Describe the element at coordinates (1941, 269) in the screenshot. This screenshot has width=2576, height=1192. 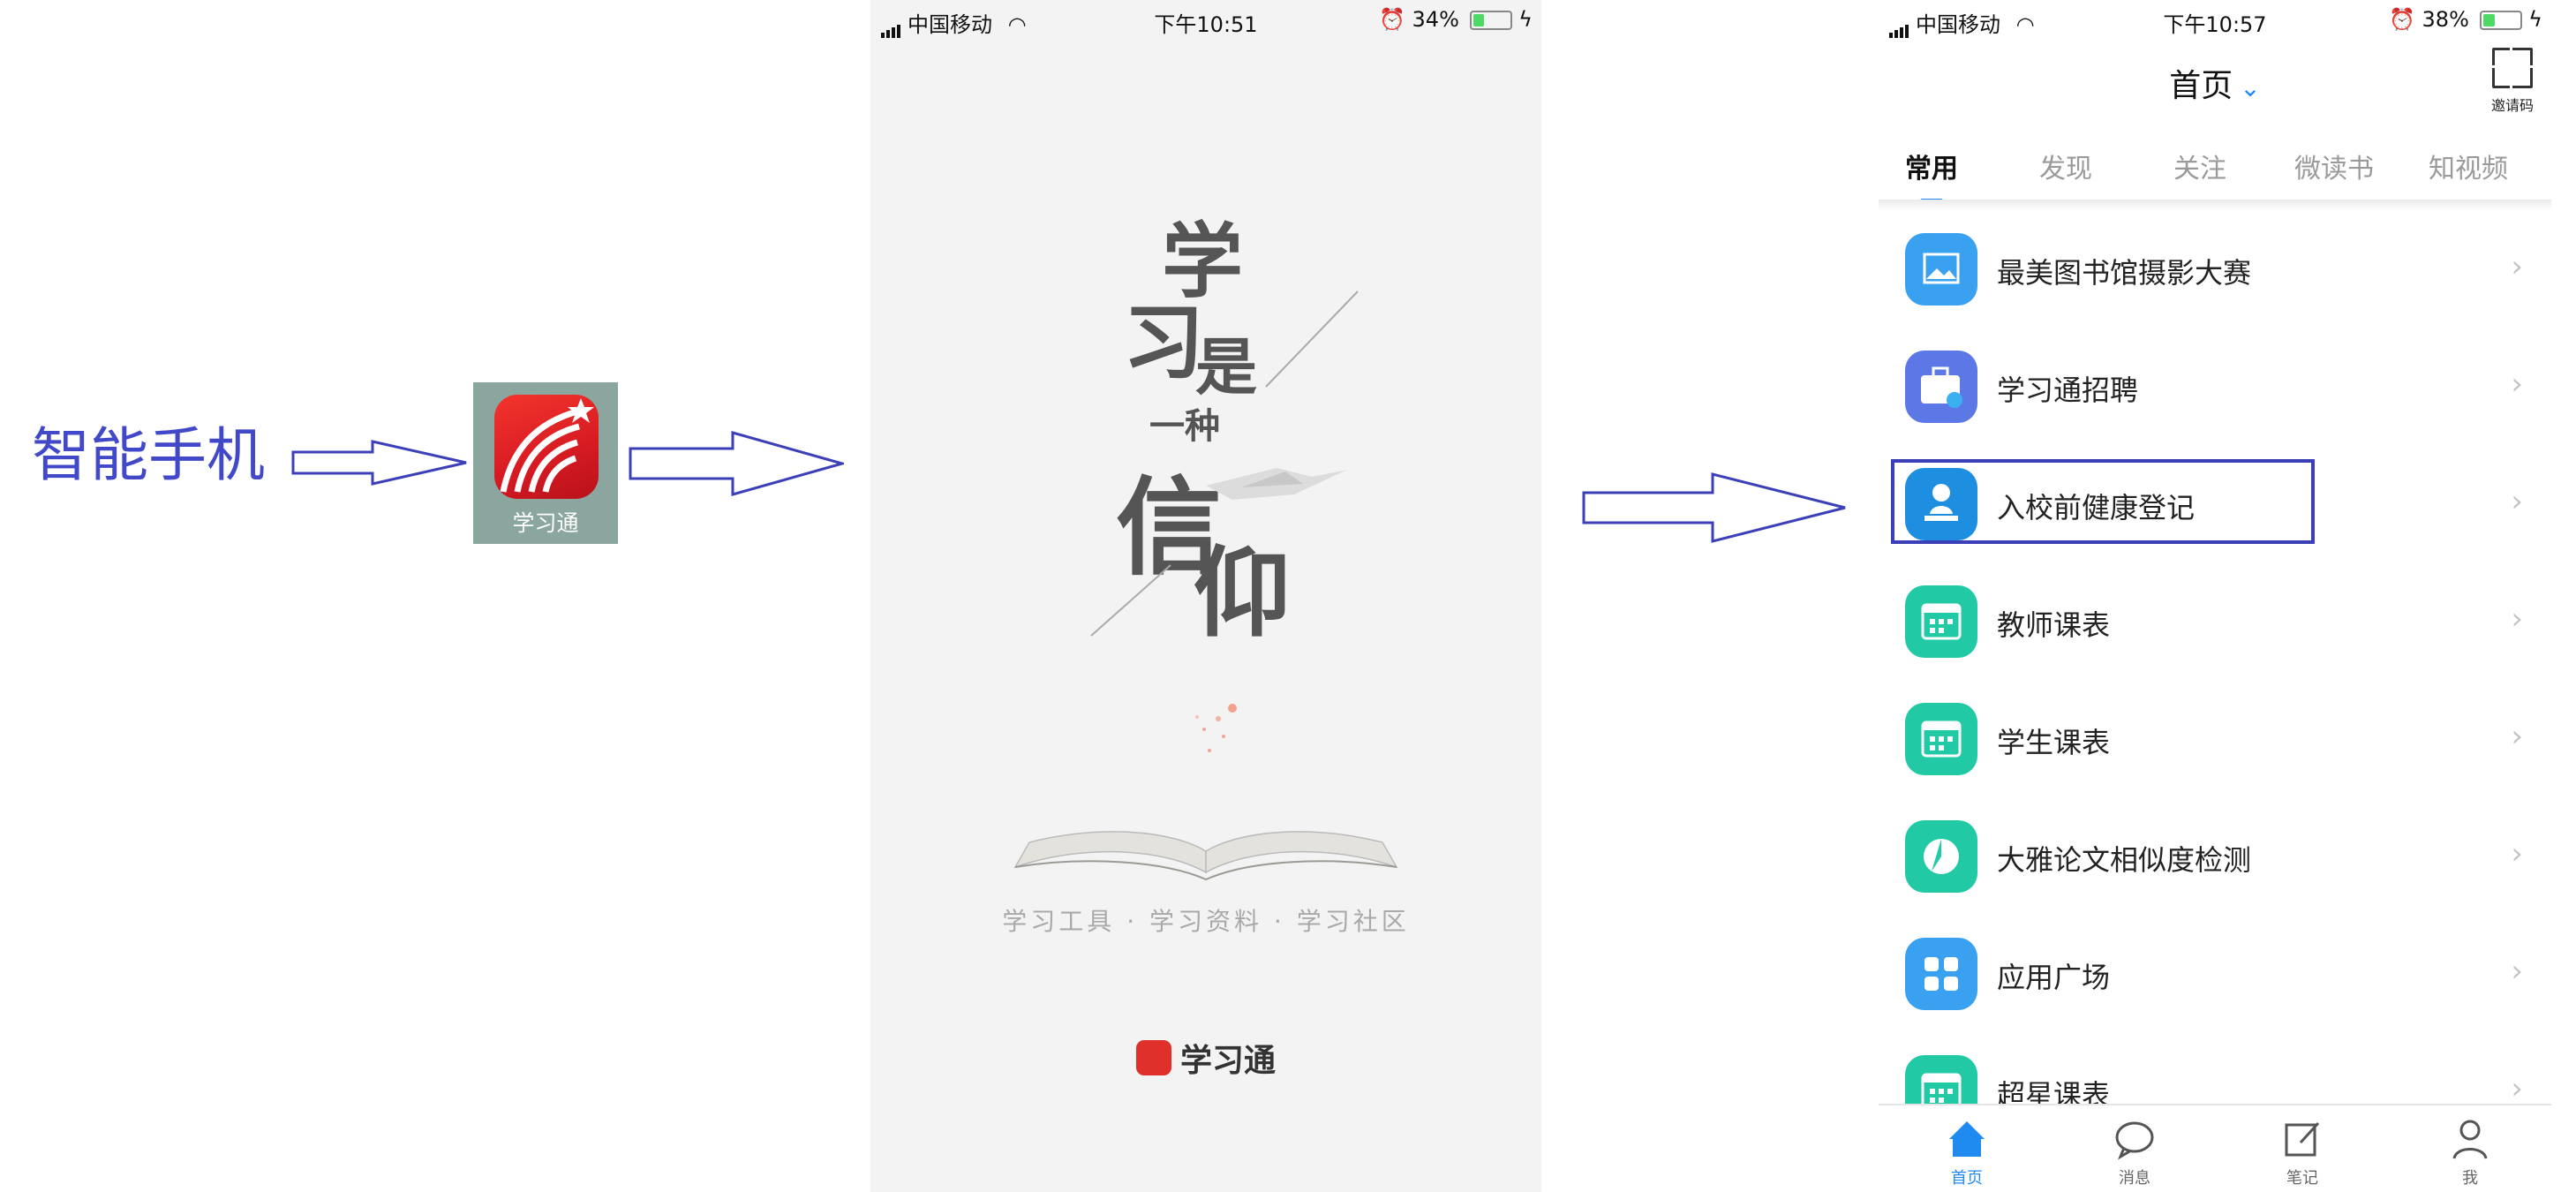
I see `photo-icon` at that location.